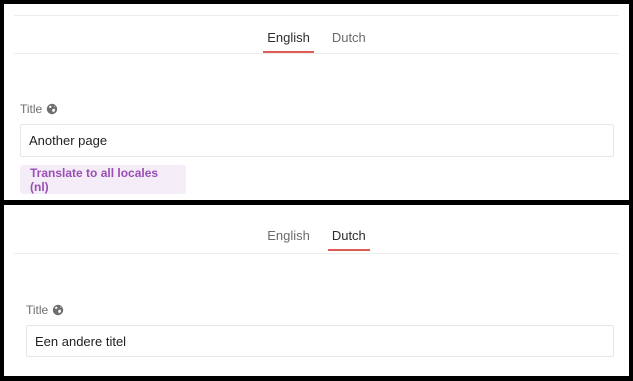 This screenshot has width=633, height=381. Describe the element at coordinates (81, 341) in the screenshot. I see `title-input-value: Een andere titel` at that location.